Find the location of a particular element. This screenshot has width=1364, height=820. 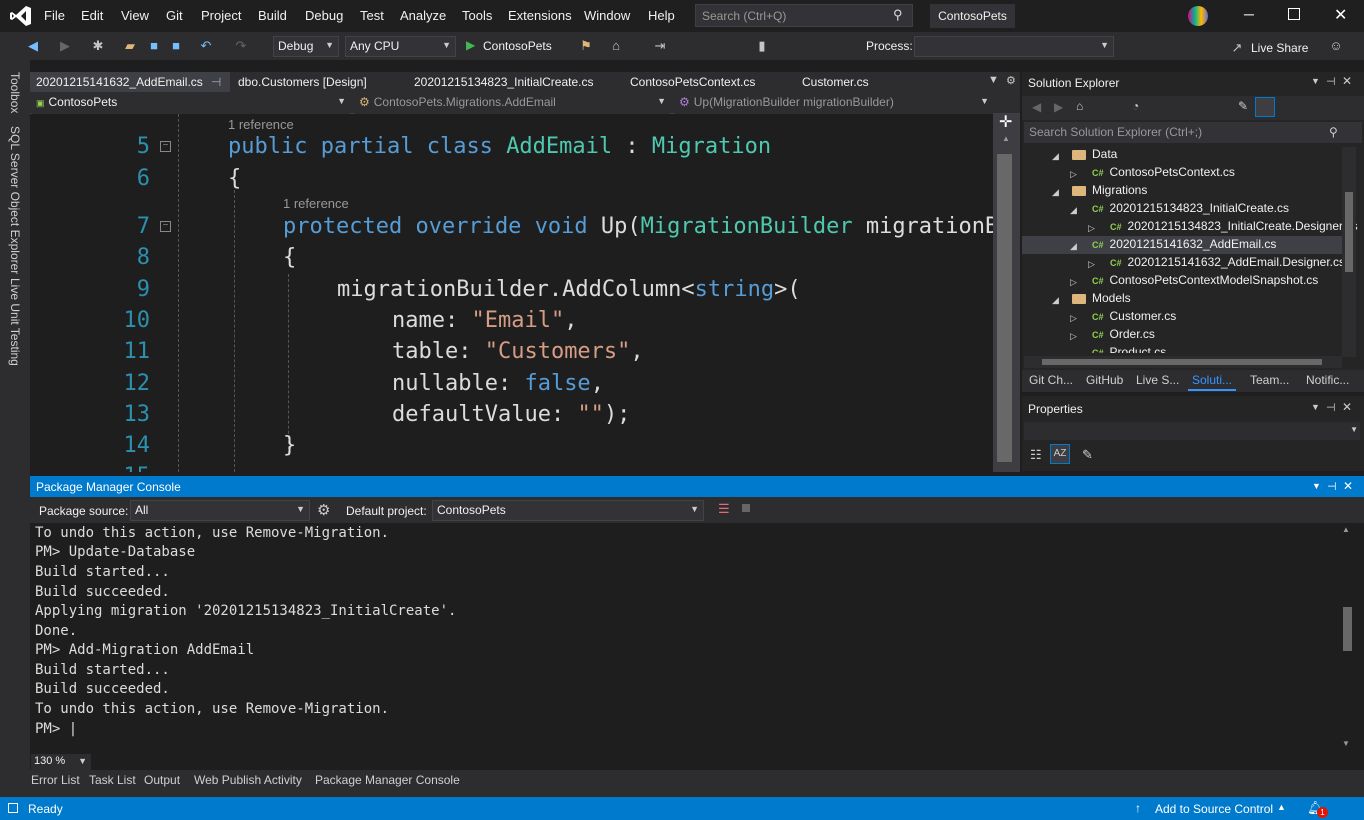

search-input: Search (Ctrl+Q) is located at coordinates (804, 15).